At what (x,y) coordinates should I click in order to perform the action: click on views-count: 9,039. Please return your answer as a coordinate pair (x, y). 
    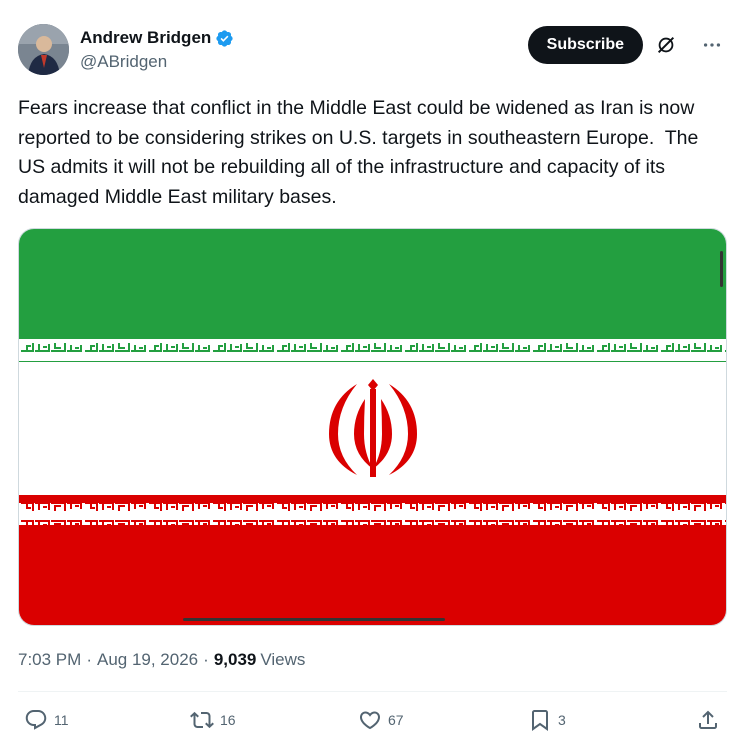
    Looking at the image, I should click on (235, 659).